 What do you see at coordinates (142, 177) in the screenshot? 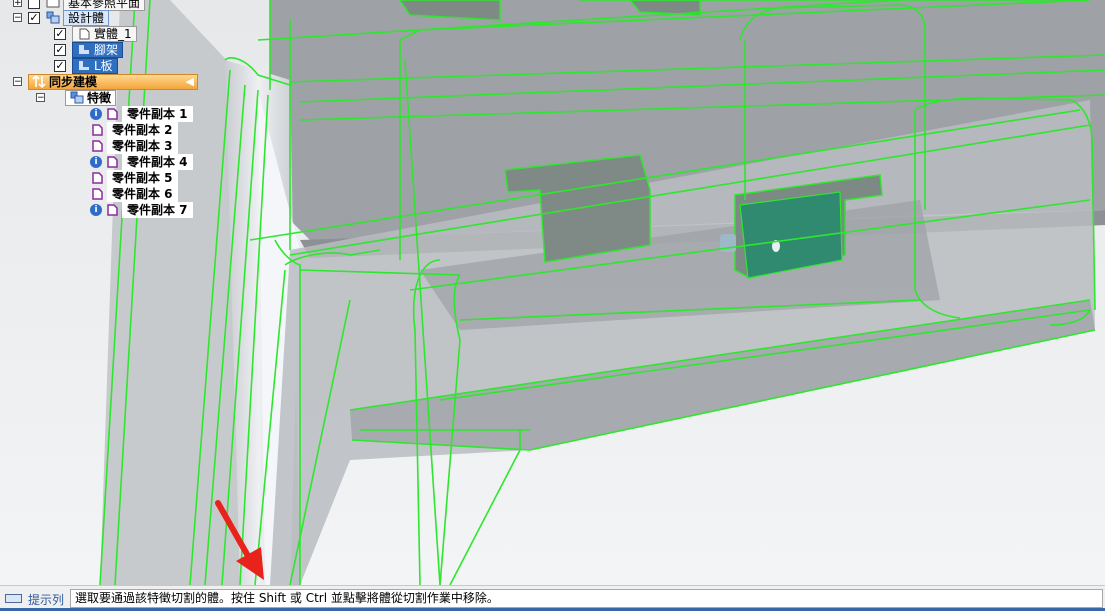
I see `feature-label: 零件副本 5` at bounding box center [142, 177].